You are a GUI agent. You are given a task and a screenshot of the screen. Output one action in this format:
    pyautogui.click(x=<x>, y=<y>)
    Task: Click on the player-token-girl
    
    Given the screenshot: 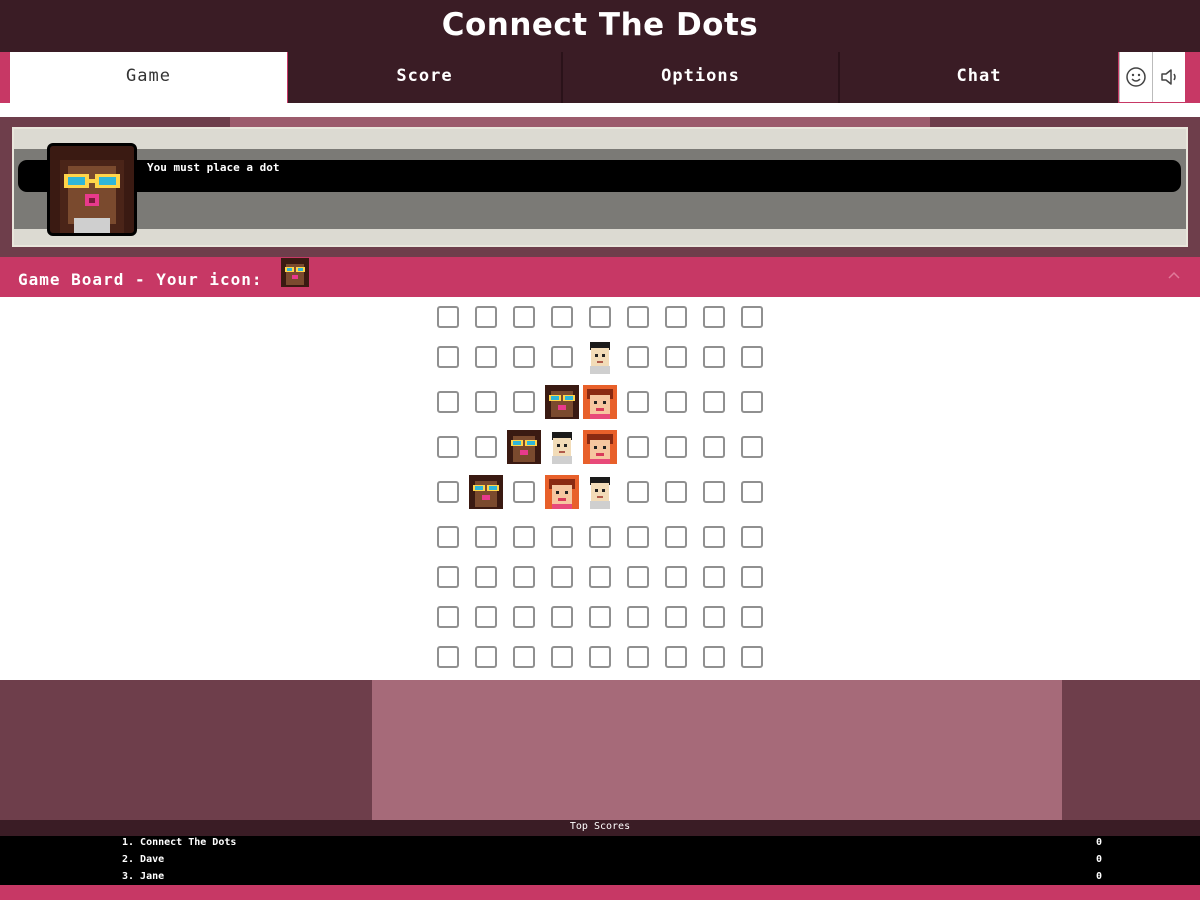 What is the action you would take?
    pyautogui.click(x=562, y=492)
    